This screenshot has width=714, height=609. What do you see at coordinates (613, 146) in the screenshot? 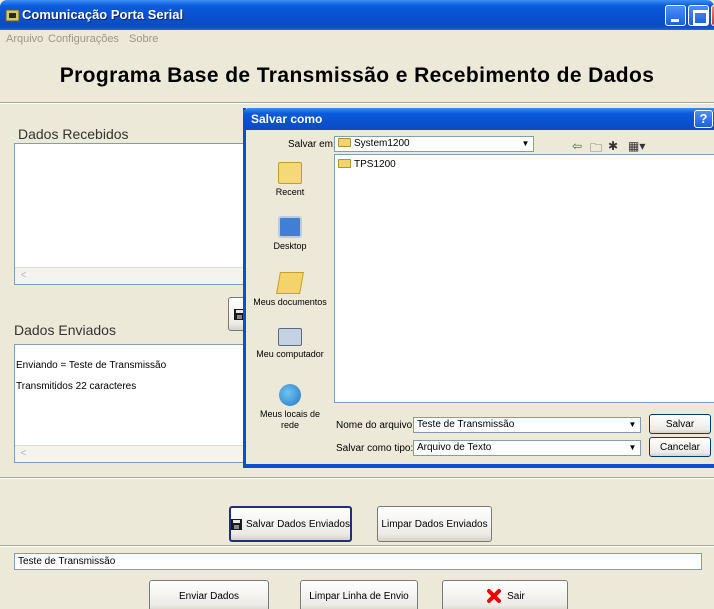
I see `new-folder-icon: ✱` at bounding box center [613, 146].